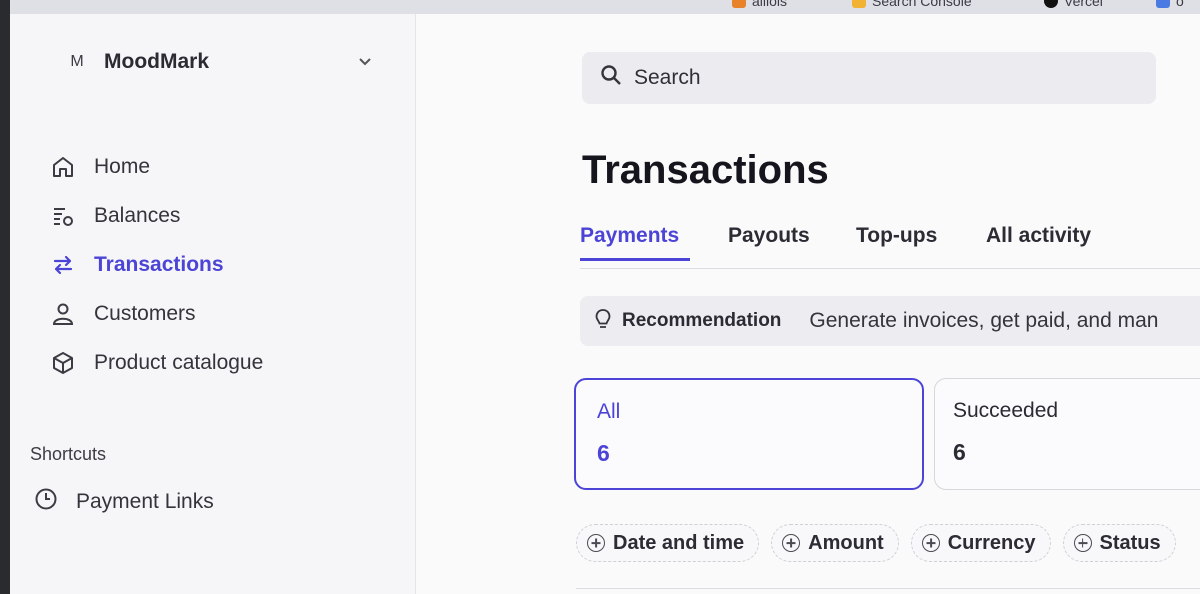  I want to click on sidebar-item-transactions: Transactions, so click(156, 264).